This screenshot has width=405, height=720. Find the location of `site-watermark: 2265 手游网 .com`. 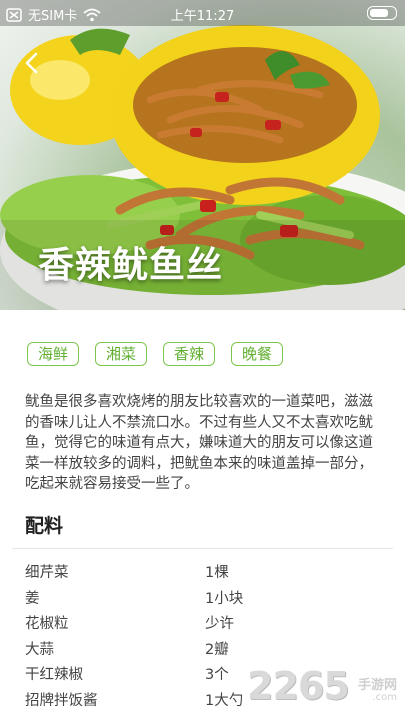

site-watermark: 2265 手游网 .com is located at coordinates (322, 687).